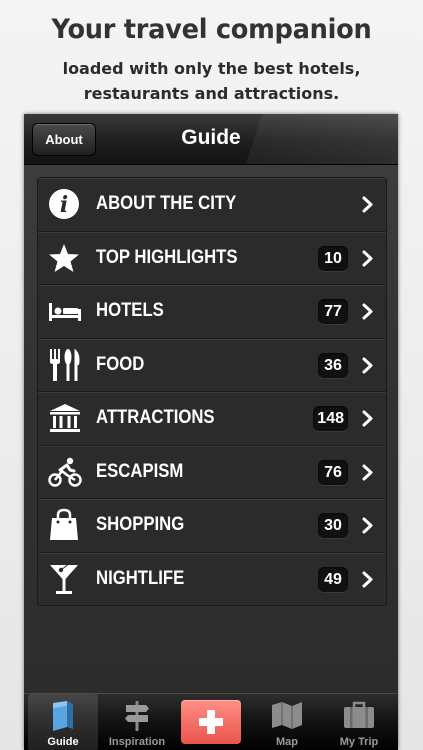 This screenshot has height=750, width=423. Describe the element at coordinates (120, 364) in the screenshot. I see `menu-item-label: FOOD` at that location.